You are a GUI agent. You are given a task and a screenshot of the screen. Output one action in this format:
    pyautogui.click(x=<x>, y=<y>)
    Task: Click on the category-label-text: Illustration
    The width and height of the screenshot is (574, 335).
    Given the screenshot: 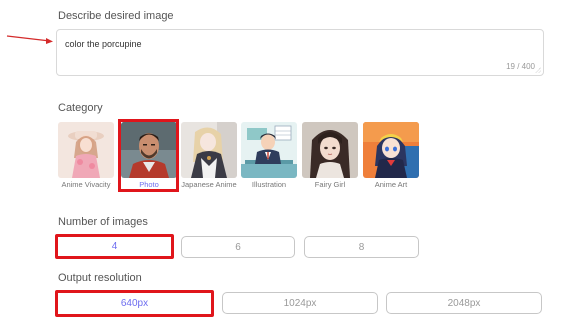 What is the action you would take?
    pyautogui.click(x=269, y=184)
    